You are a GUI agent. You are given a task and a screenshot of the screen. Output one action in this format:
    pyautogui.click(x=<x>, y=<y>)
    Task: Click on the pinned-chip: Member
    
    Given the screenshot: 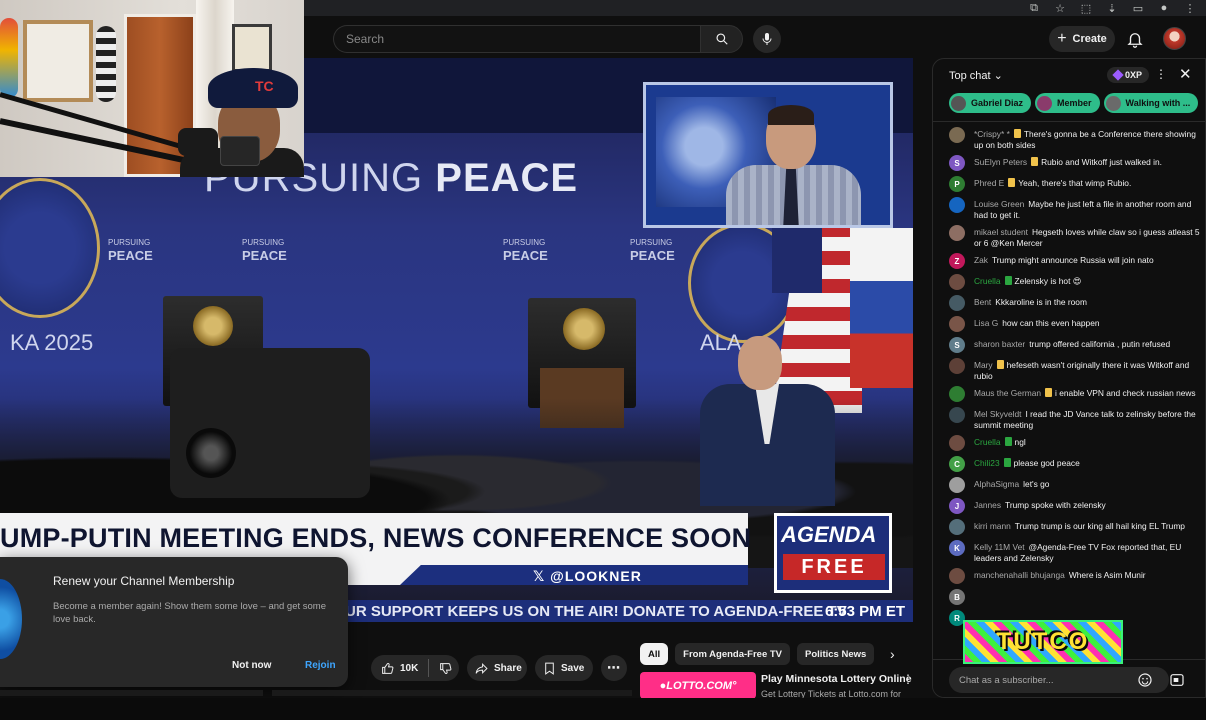 What is the action you would take?
    pyautogui.click(x=1067, y=103)
    